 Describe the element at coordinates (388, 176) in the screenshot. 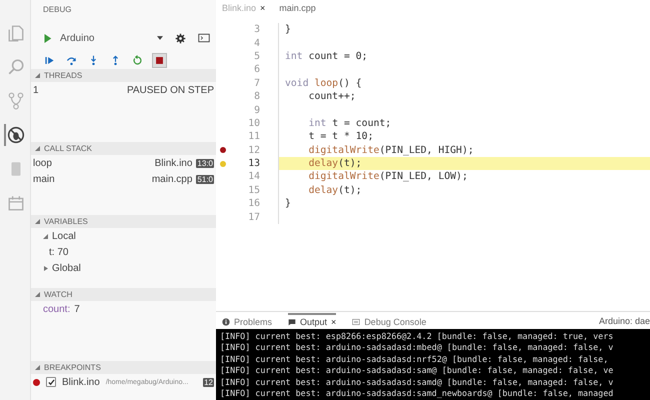

I see `code-line: digitalWrite(PIN_LED, LOW);` at that location.